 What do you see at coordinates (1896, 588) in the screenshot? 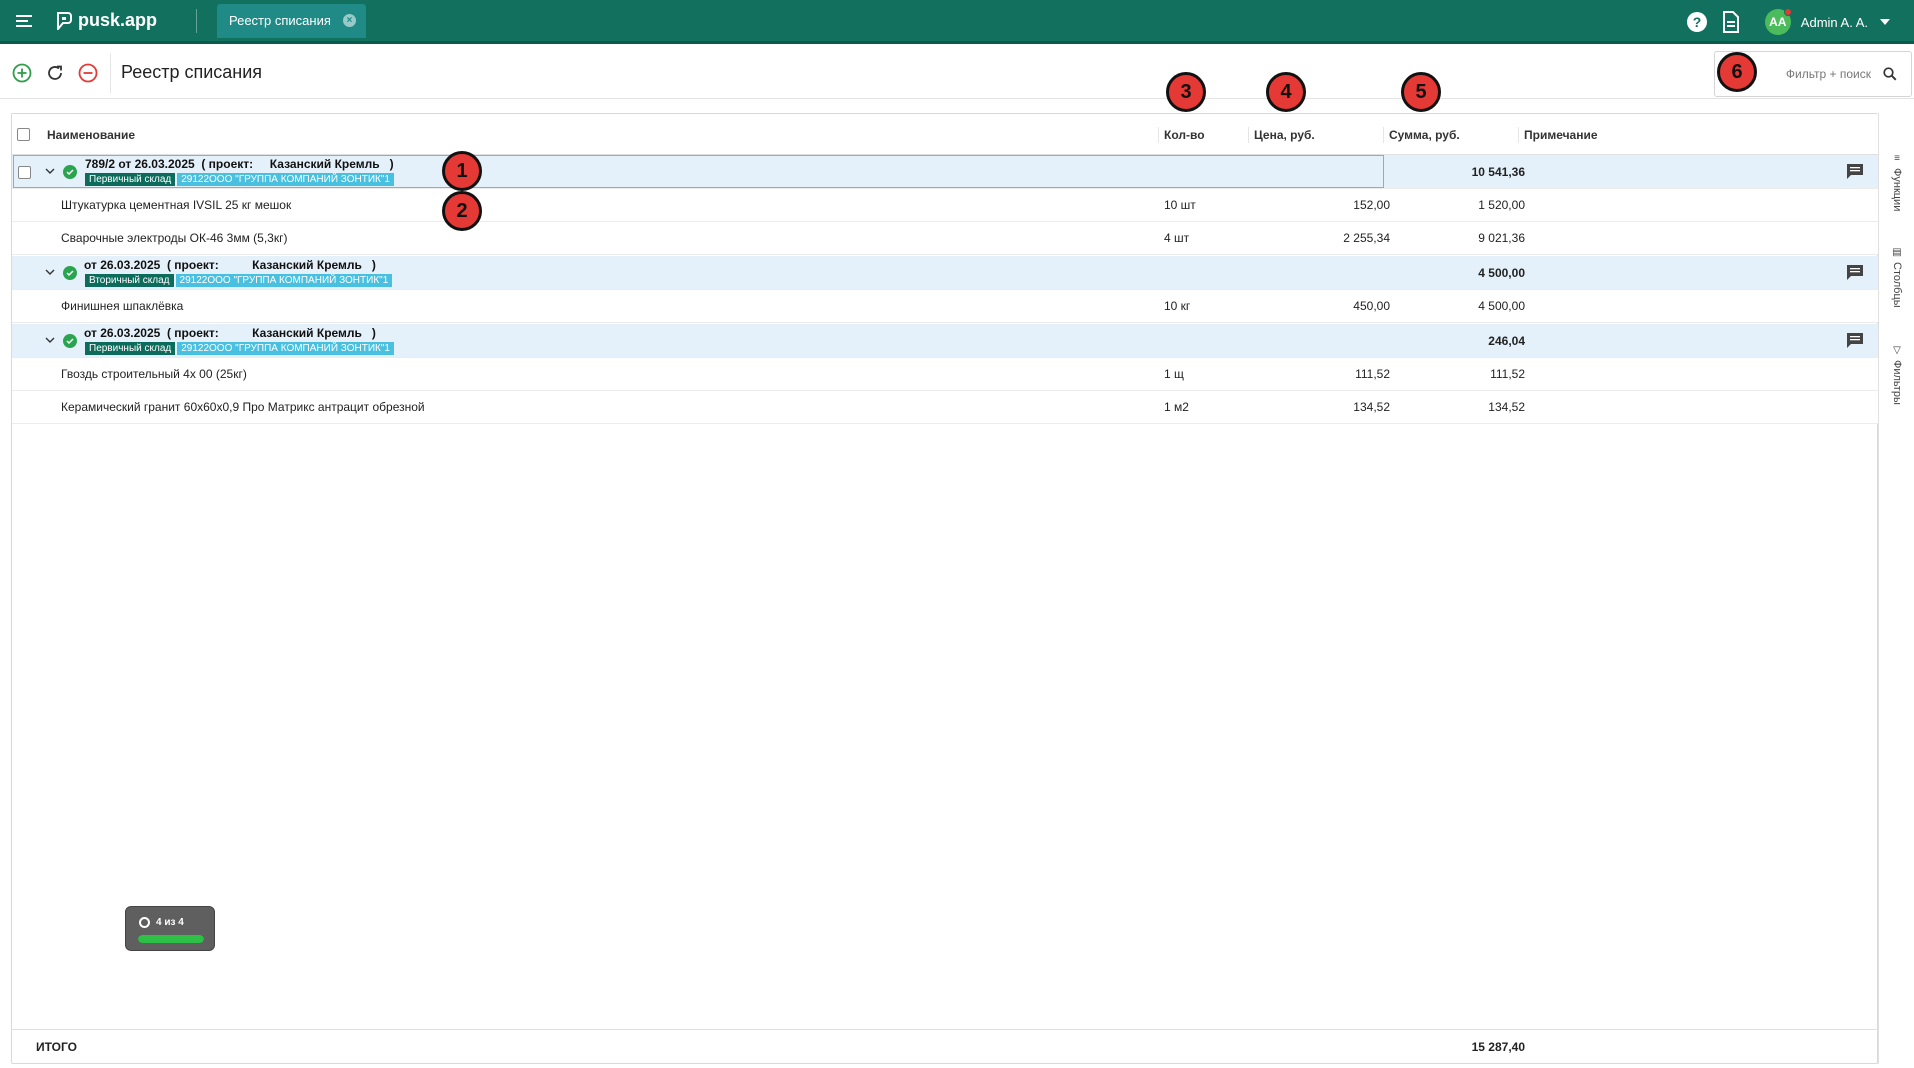
I see `side-panel: ≡ Функции ▤ Столбцы ▽ Фильтры` at bounding box center [1896, 588].